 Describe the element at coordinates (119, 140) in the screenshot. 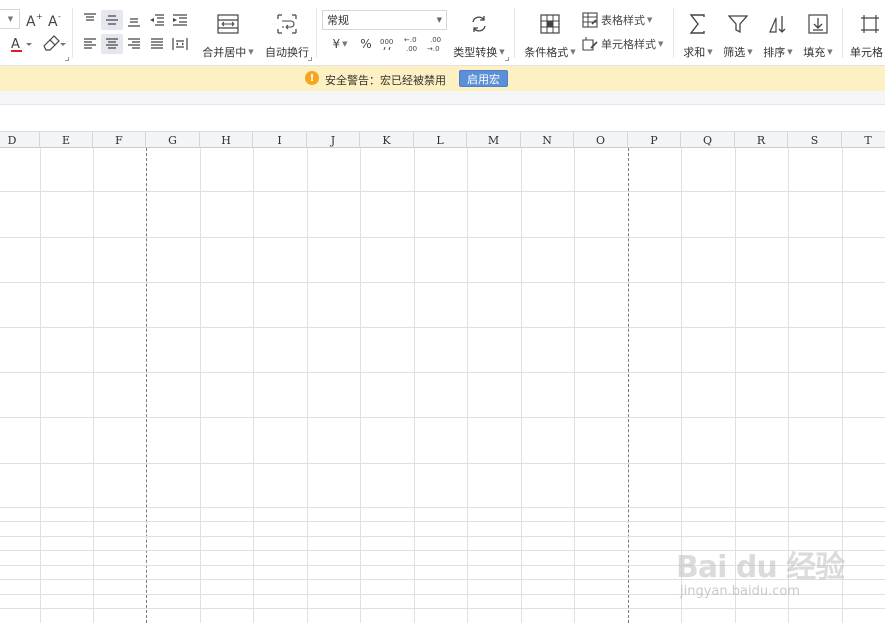

I see `column-header: F` at that location.